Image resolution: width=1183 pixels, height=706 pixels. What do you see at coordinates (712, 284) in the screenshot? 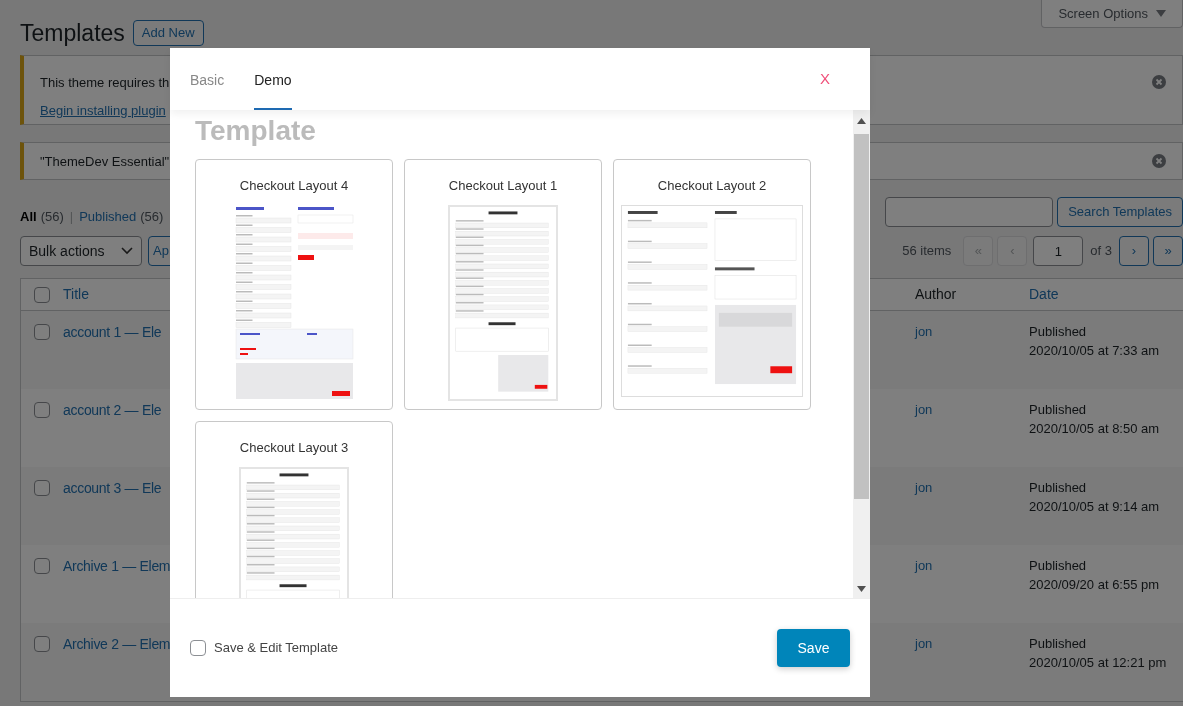
I see `template-card: Checkout Layout 2` at bounding box center [712, 284].